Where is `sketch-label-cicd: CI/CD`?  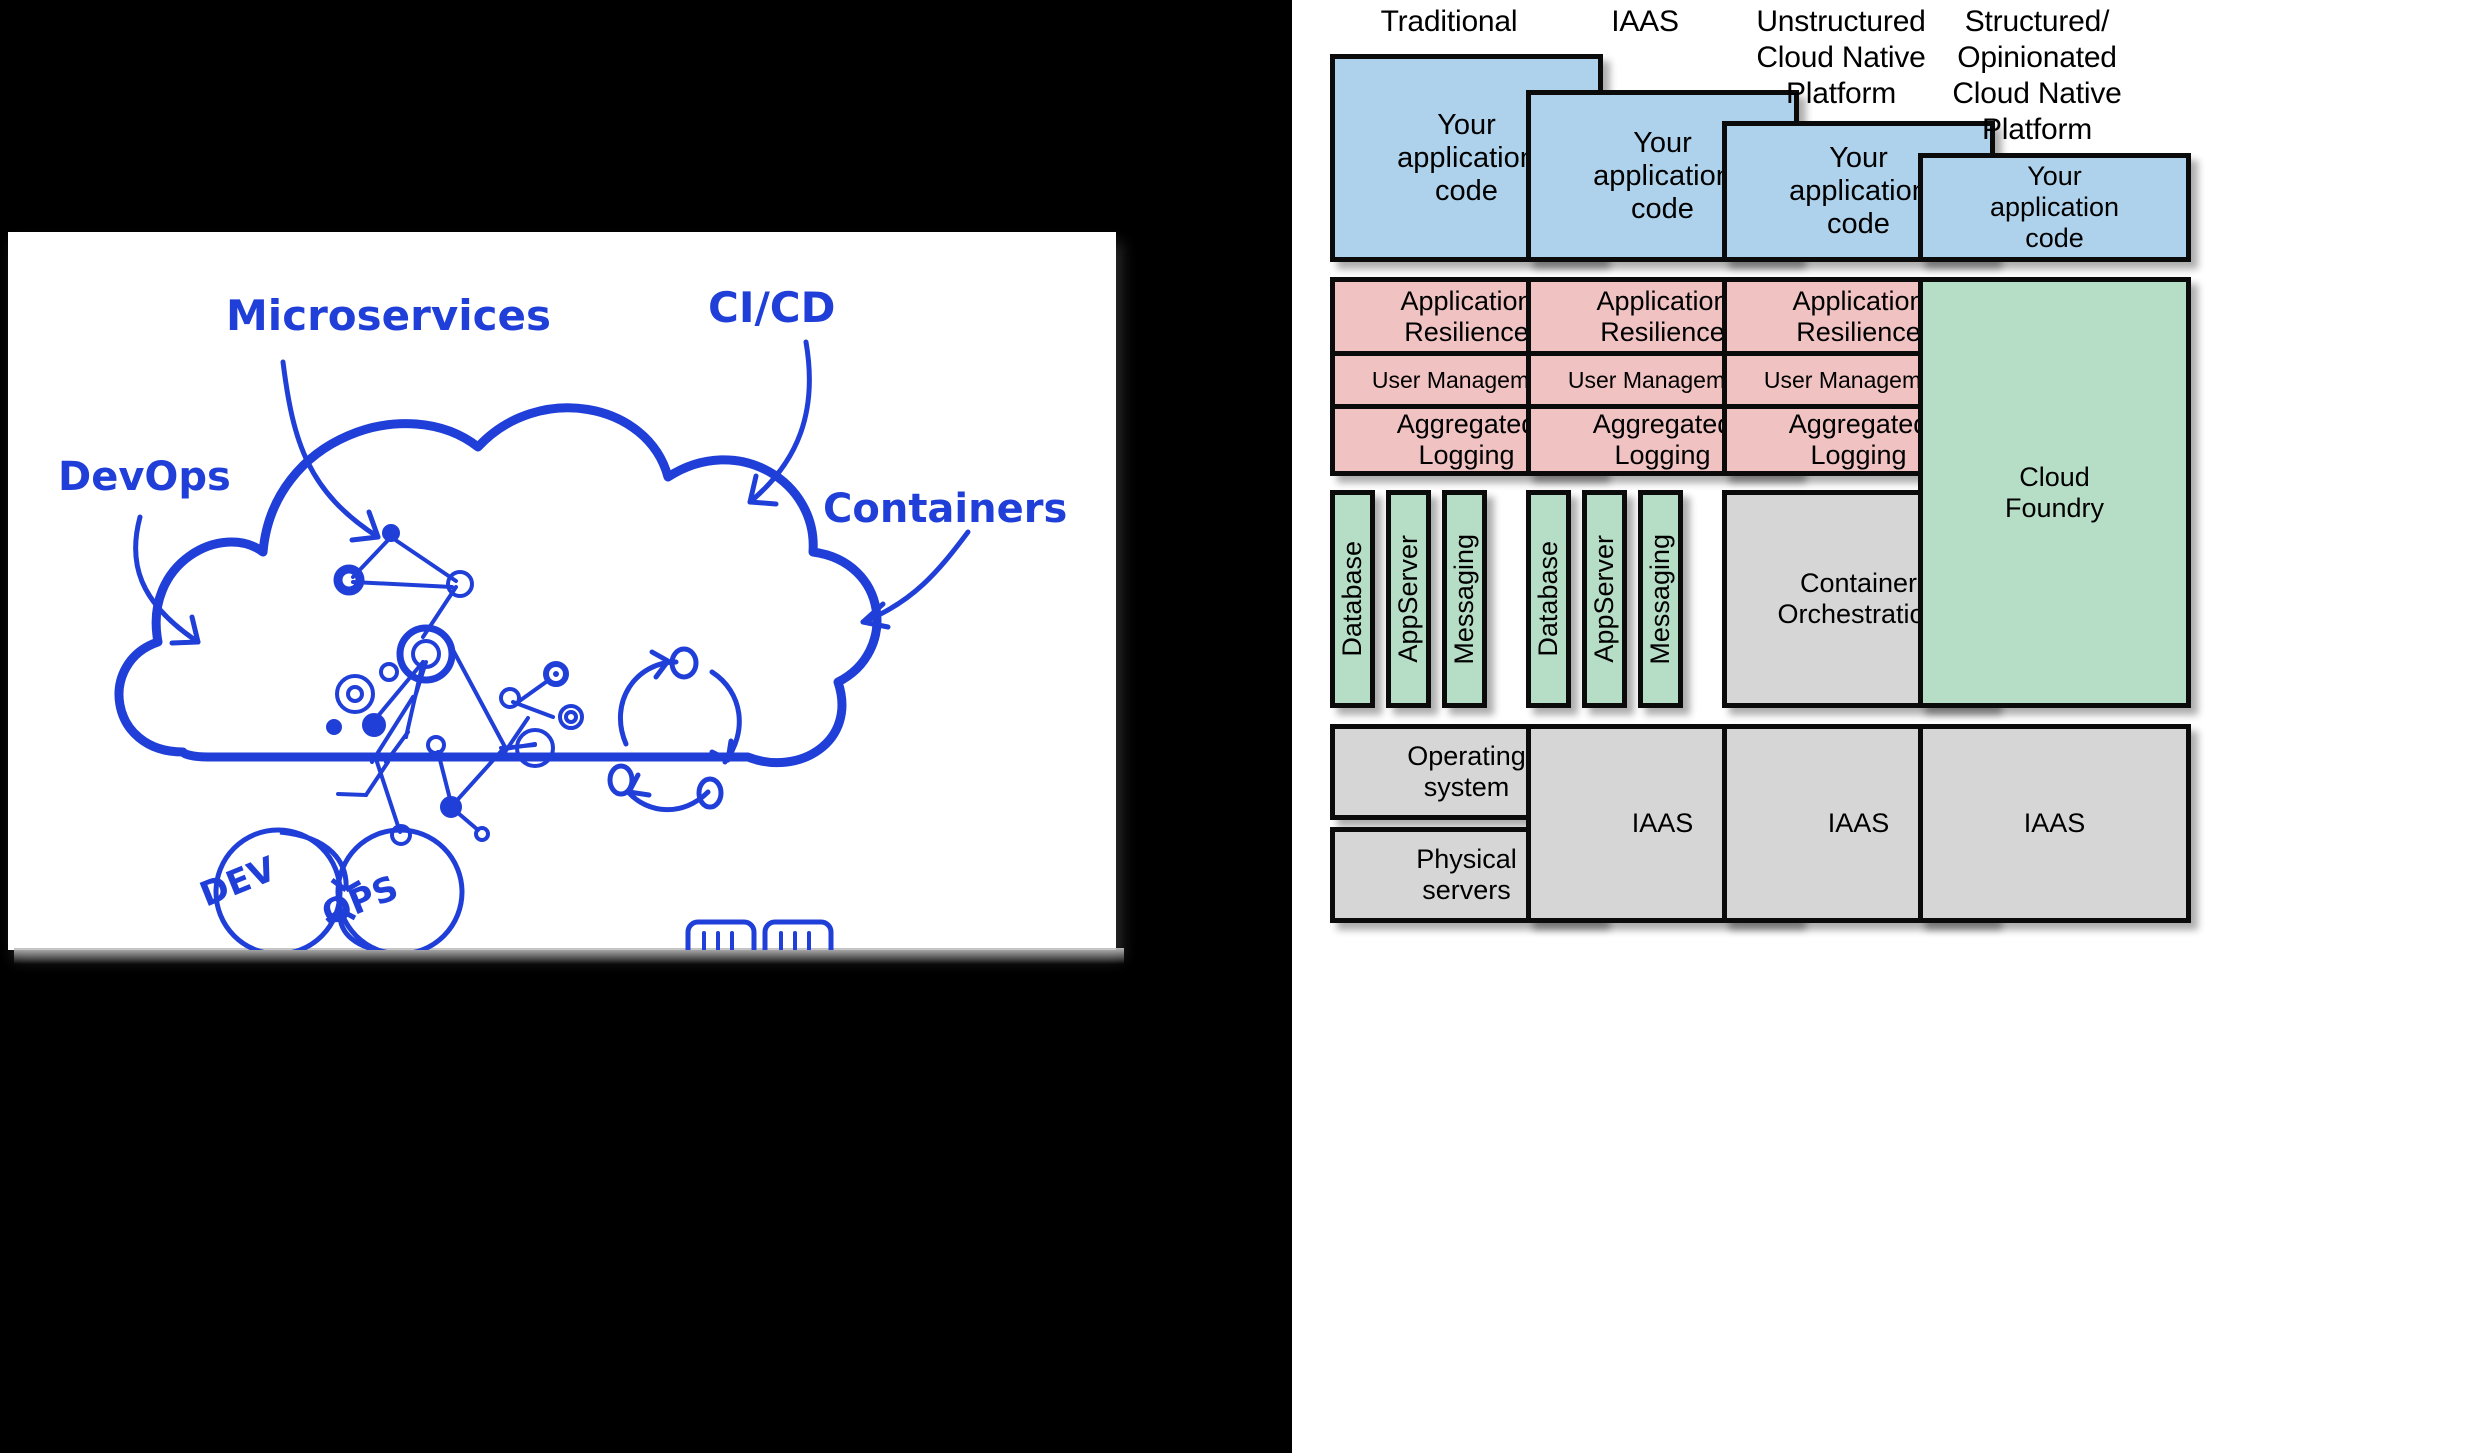 sketch-label-cicd: CI/CD is located at coordinates (771, 307).